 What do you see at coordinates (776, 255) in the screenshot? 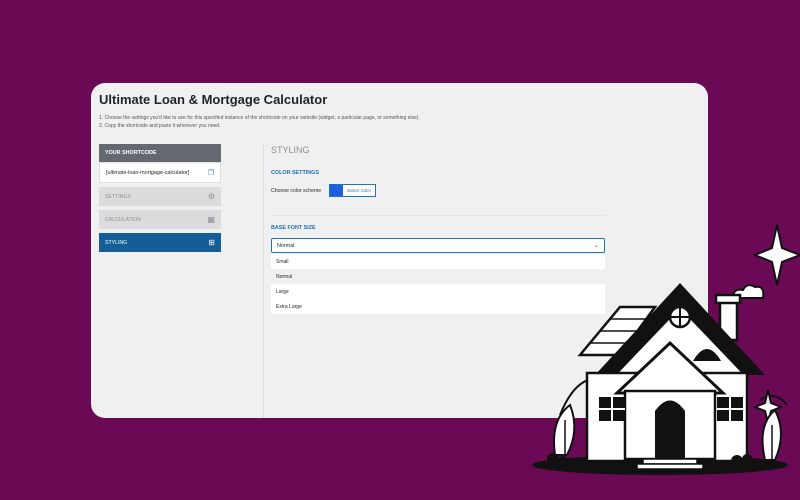
I see `sparkle-icon` at bounding box center [776, 255].